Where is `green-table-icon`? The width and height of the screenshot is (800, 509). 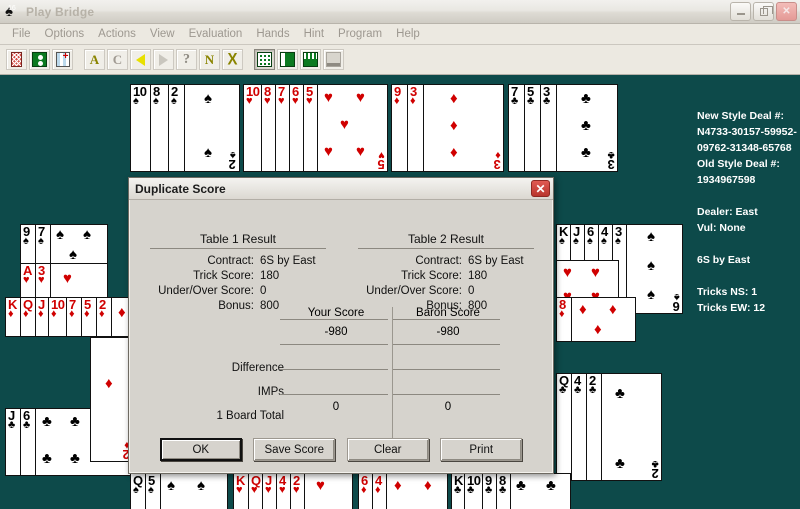 green-table-icon is located at coordinates (39, 59).